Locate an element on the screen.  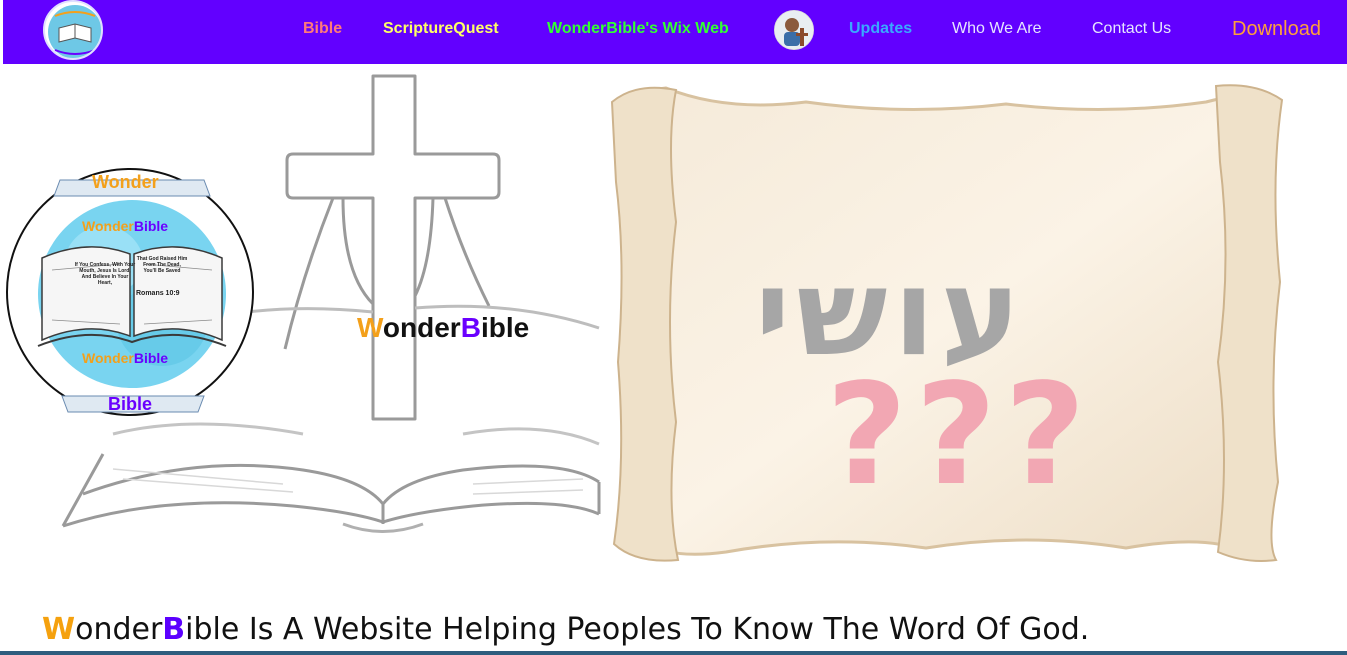
nav-link-contact-us: Contact Us is located at coordinates (1131, 29).